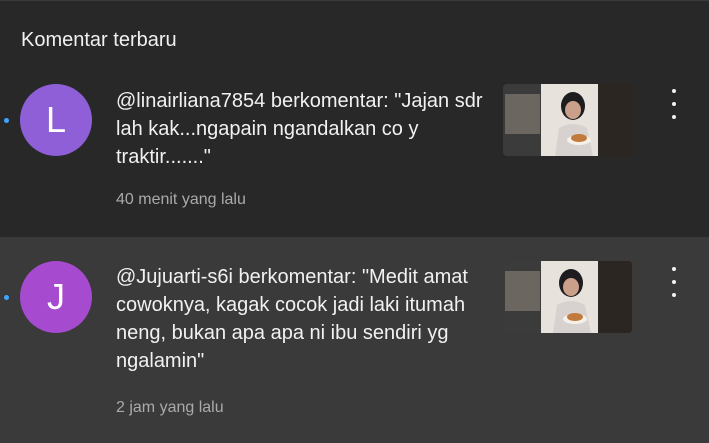 This screenshot has width=709, height=443. I want to click on avatar: L, so click(56, 120).